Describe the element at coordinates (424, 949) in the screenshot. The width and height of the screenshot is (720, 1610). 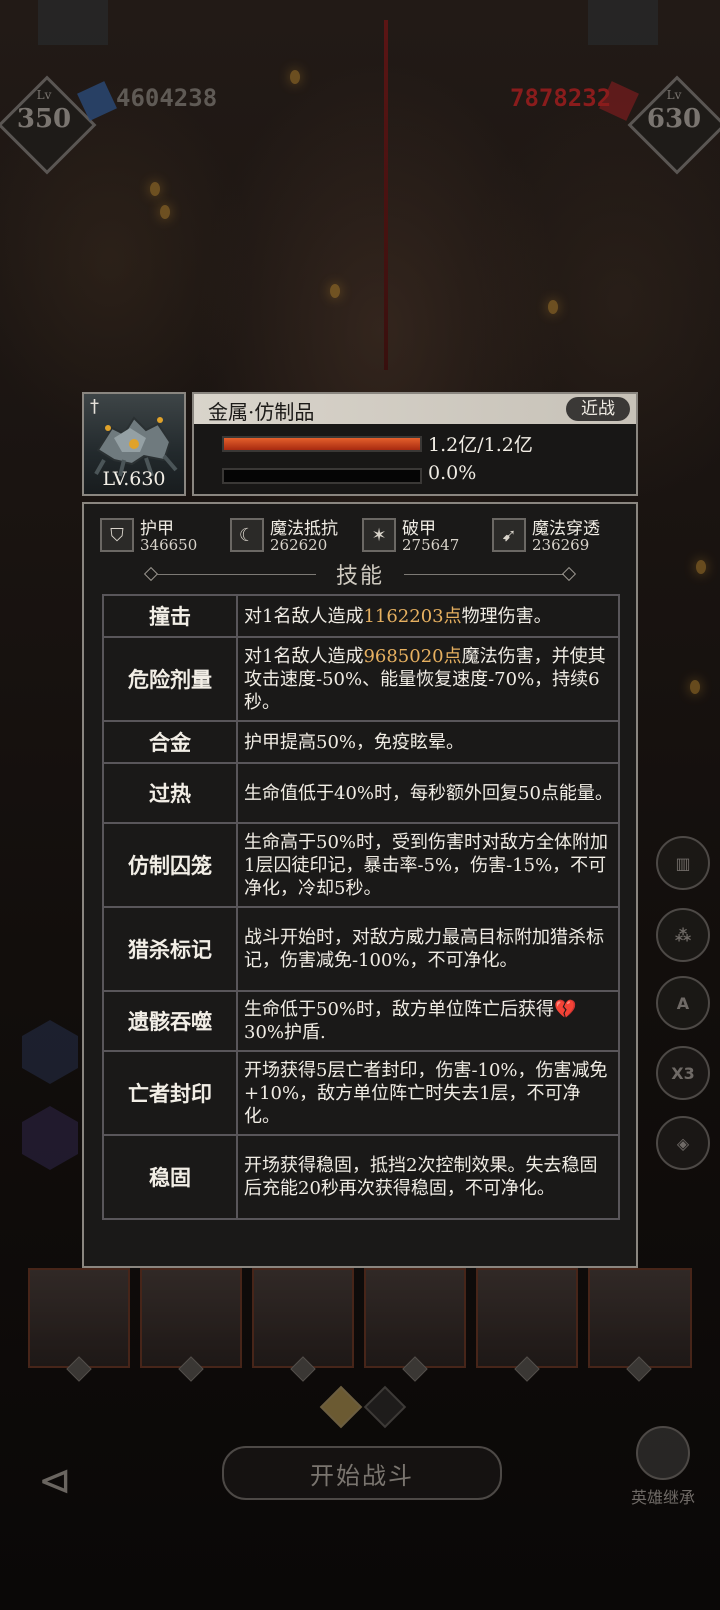
I see `skill-text: 战斗开始时，对敌方威力最高目标附加猎杀标记，伤害减免-100%，不可净化。` at that location.